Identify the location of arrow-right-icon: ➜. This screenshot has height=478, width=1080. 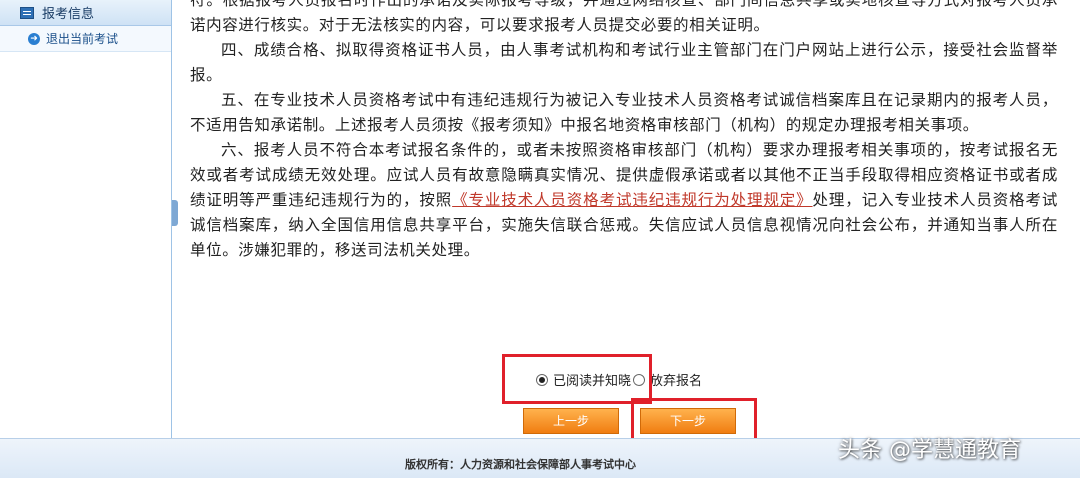
(34, 38).